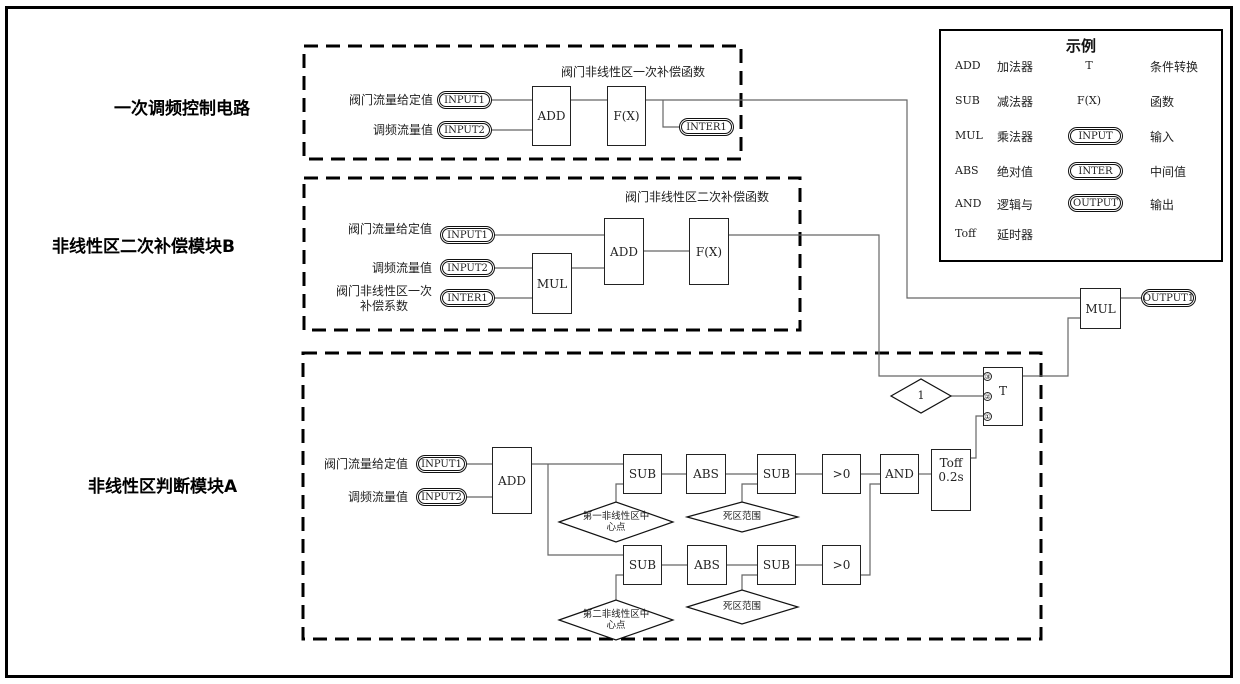 The image size is (1240, 684). I want to click on switch-port-2: ②, so click(987, 396).